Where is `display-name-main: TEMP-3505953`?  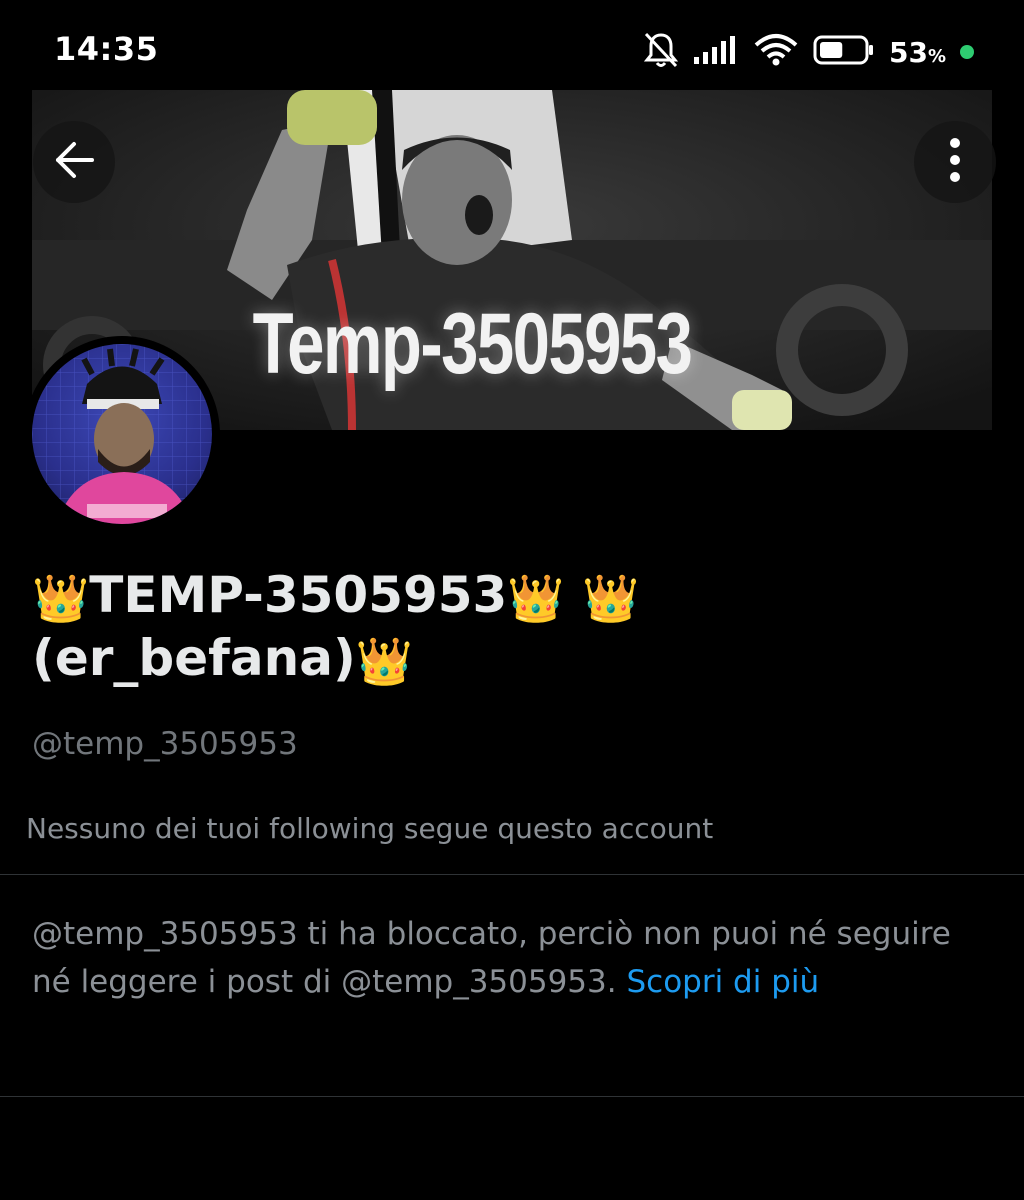 display-name-main: TEMP-3505953 is located at coordinates (298, 595).